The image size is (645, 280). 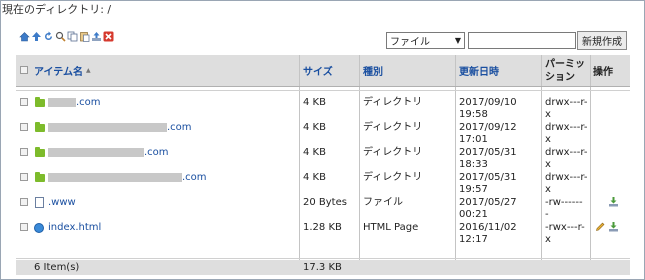 What do you see at coordinates (36, 36) in the screenshot?
I see `up-arrow-icon` at bounding box center [36, 36].